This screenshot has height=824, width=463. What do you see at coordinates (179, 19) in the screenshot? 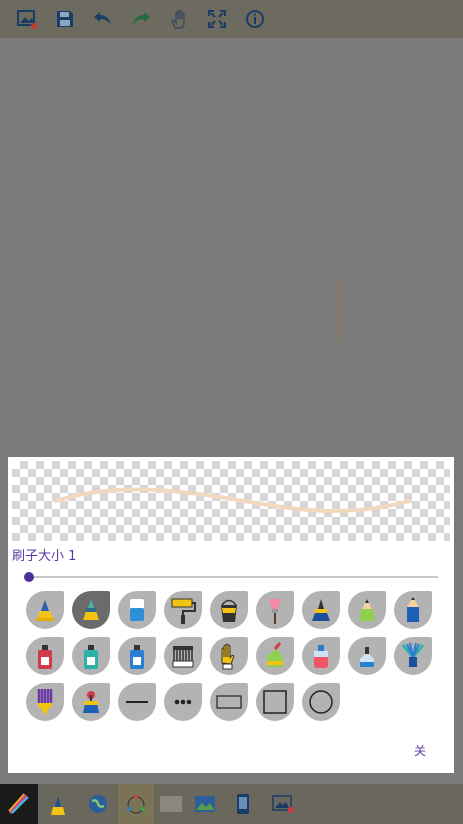
I see `hand-icon` at bounding box center [179, 19].